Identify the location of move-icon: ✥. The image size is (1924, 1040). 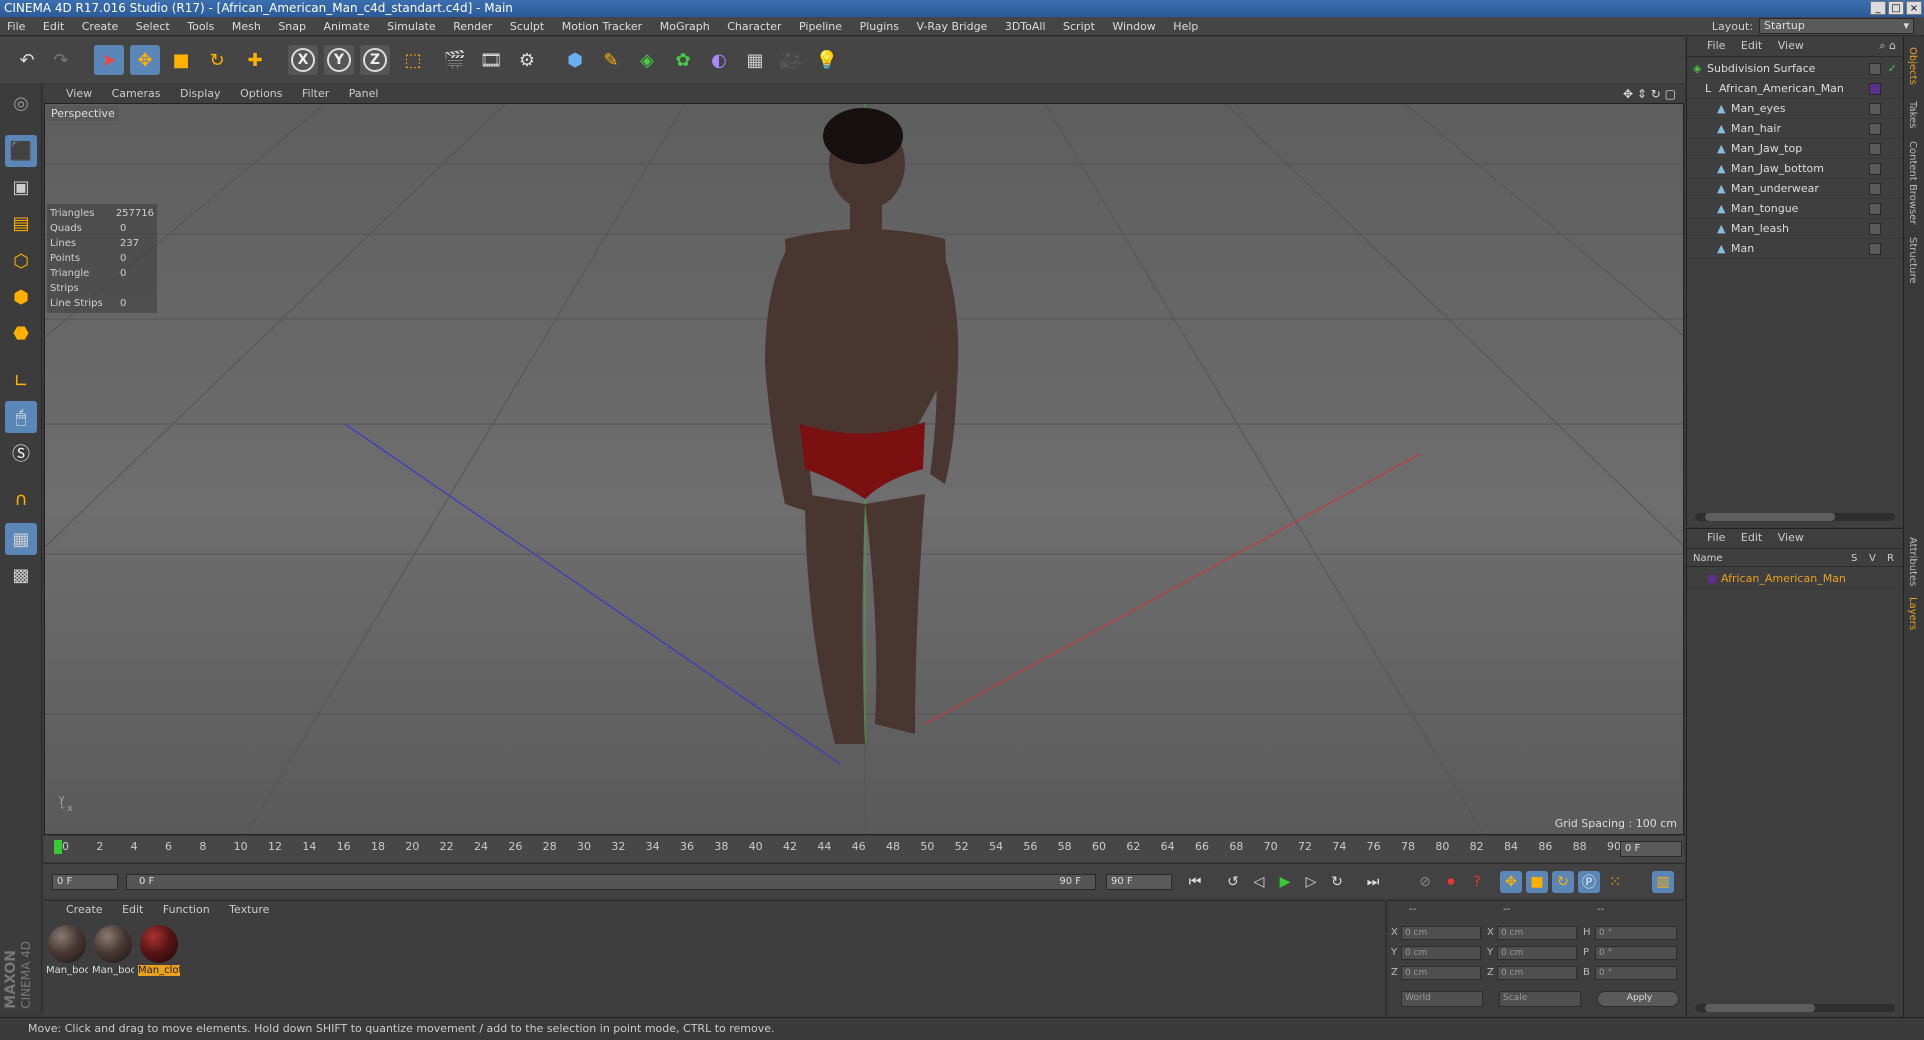
(145, 60).